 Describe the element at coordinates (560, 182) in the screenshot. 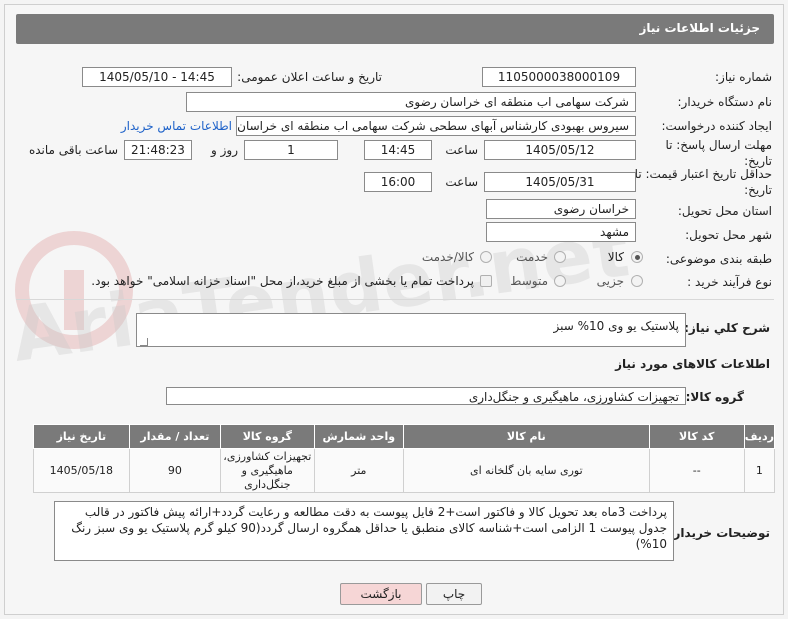

I see `validity-date-field: 1405/05/31` at that location.